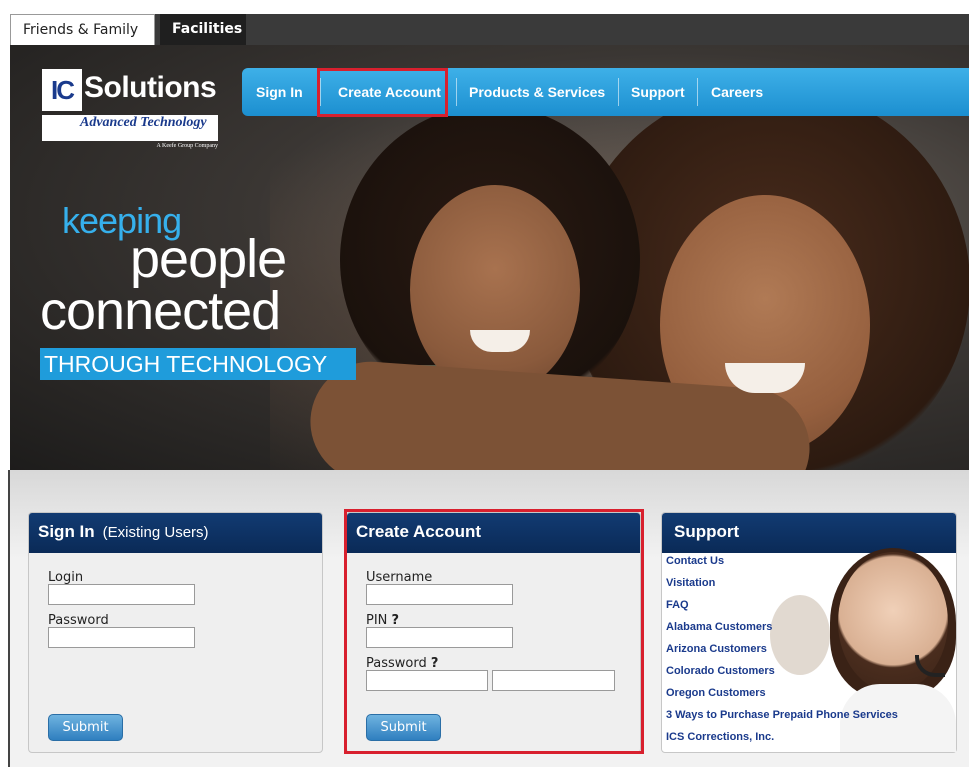  Describe the element at coordinates (396, 663) in the screenshot. I see `create-password-label-text: Password` at that location.